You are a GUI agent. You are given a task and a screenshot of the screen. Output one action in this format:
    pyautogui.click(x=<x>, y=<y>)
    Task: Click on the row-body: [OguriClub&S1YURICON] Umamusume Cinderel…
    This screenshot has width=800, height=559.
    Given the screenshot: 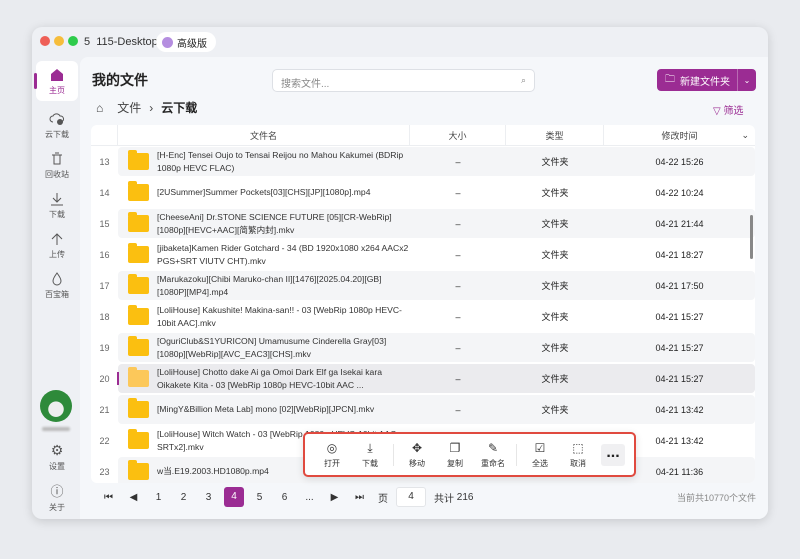 What is the action you would take?
    pyautogui.click(x=436, y=347)
    